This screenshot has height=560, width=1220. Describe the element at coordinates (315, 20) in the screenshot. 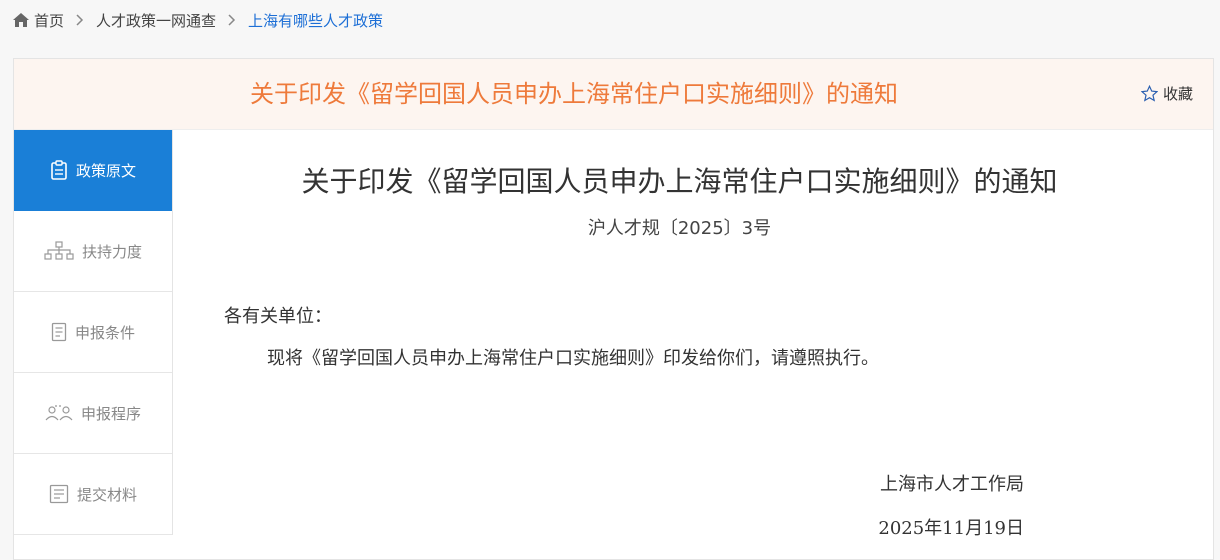

I see `breadcrumb-current: 上海有哪些人才政策` at that location.